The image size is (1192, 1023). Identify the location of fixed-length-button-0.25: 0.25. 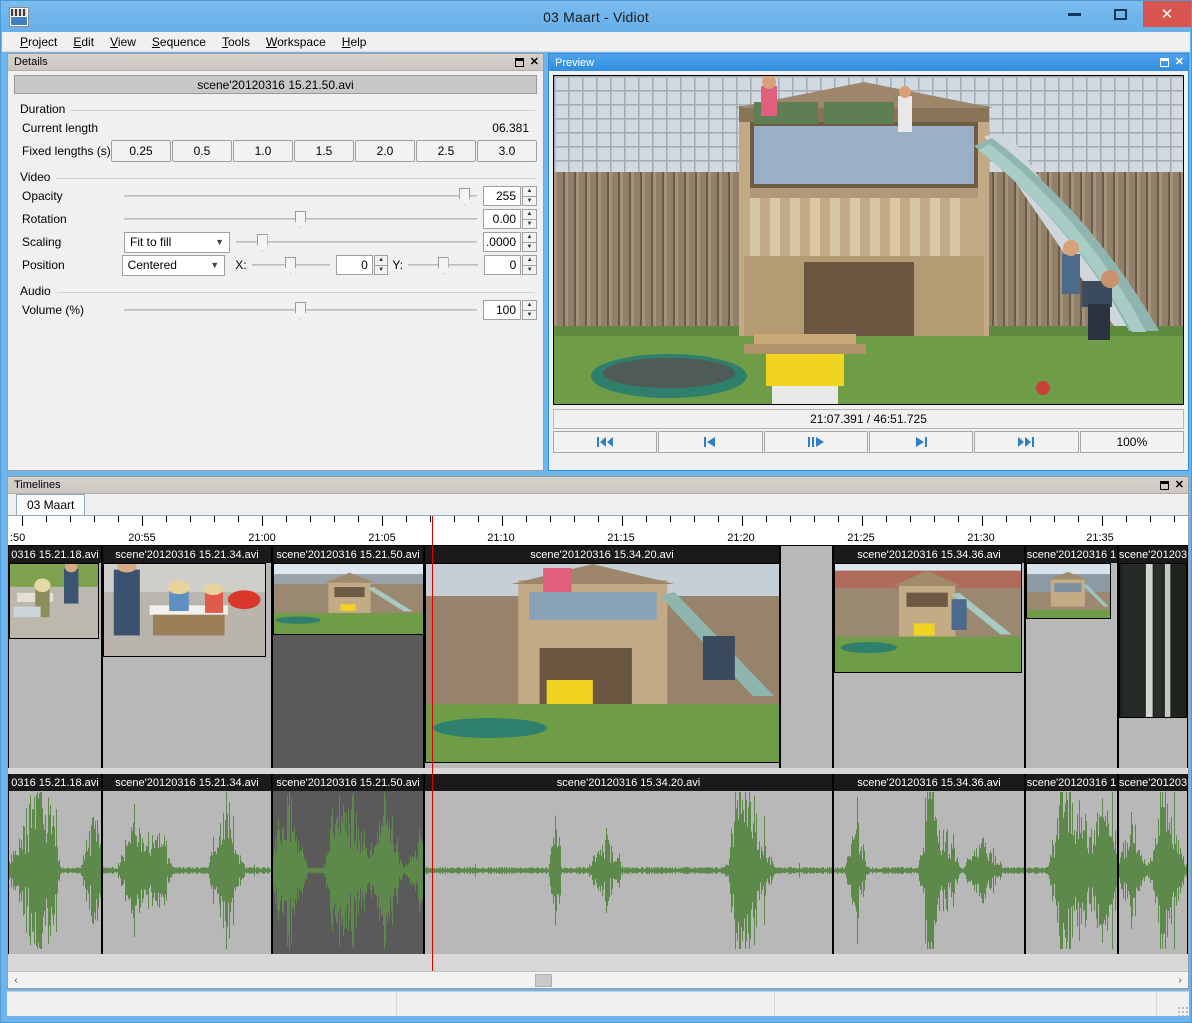
(141, 151).